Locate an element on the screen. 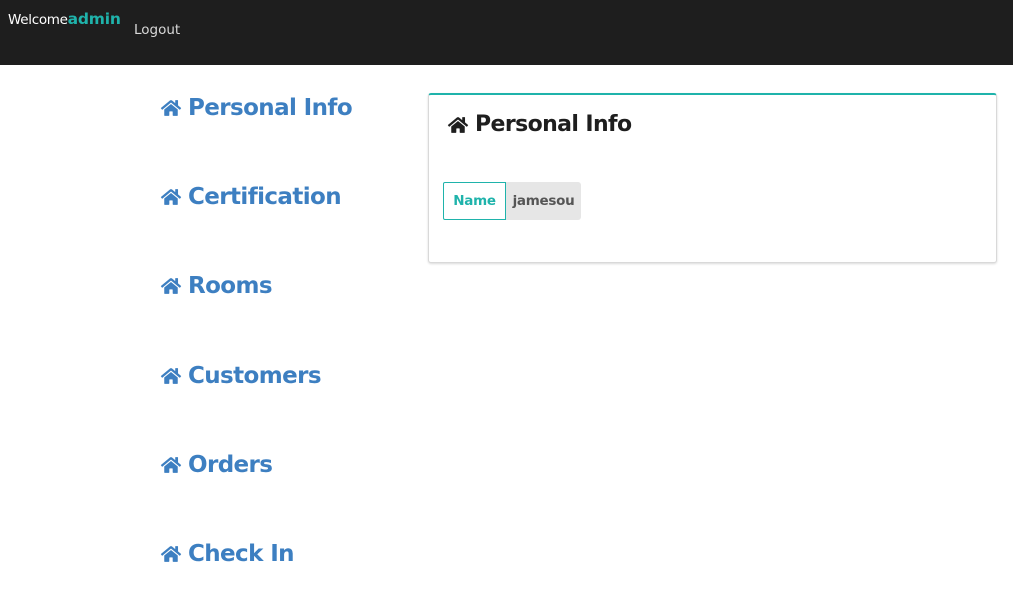 The width and height of the screenshot is (1013, 597). sidebar-item-label: Certification is located at coordinates (265, 197).